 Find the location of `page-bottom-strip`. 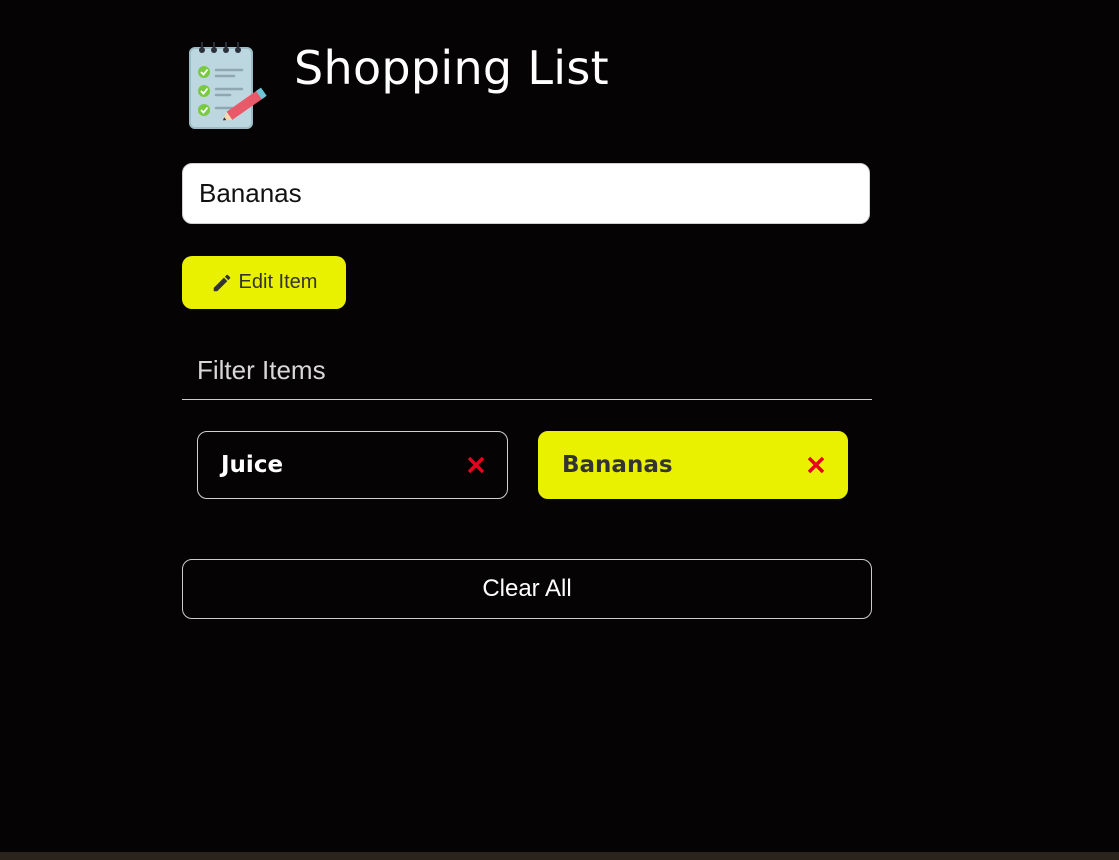

page-bottom-strip is located at coordinates (559, 856).